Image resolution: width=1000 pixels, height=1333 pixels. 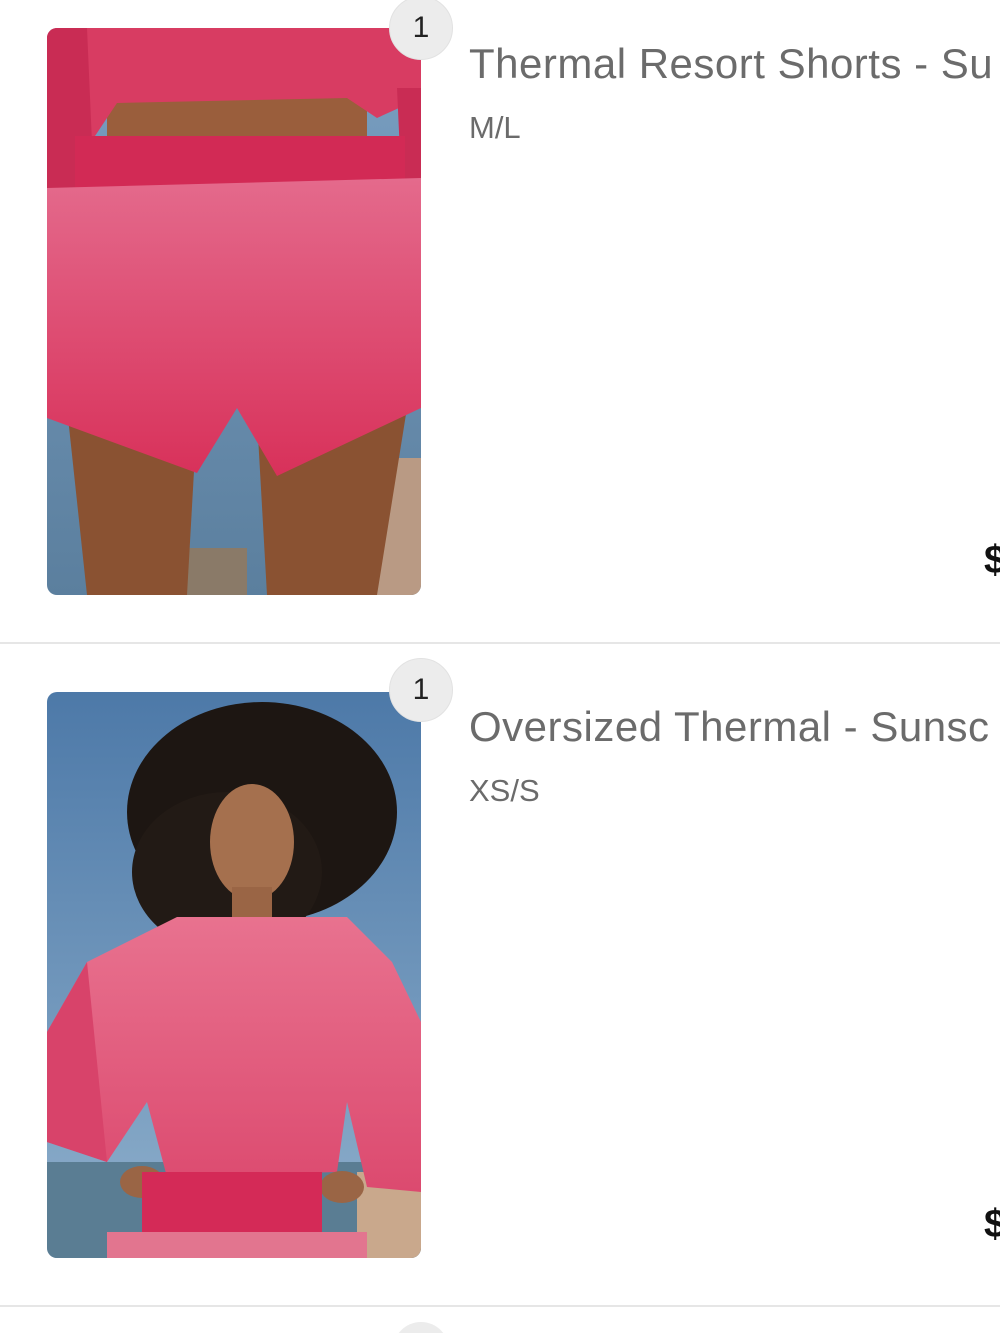 I want to click on product-variant: XS/S, so click(x=504, y=790).